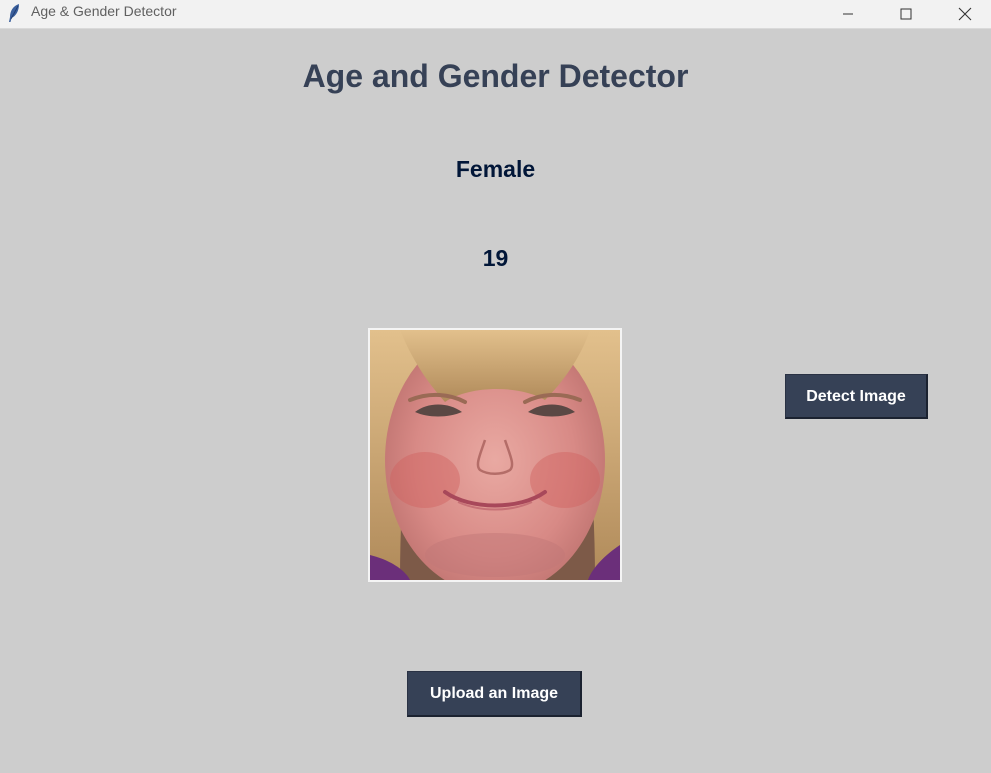  What do you see at coordinates (104, 11) in the screenshot?
I see `window-title: Age & Gender Detector` at bounding box center [104, 11].